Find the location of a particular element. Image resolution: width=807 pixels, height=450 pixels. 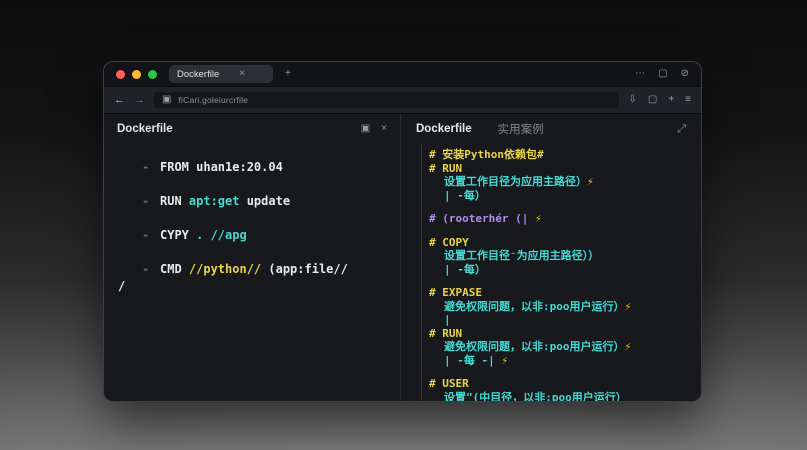

left-pane-actions: ▣ × is located at coordinates (374, 129).